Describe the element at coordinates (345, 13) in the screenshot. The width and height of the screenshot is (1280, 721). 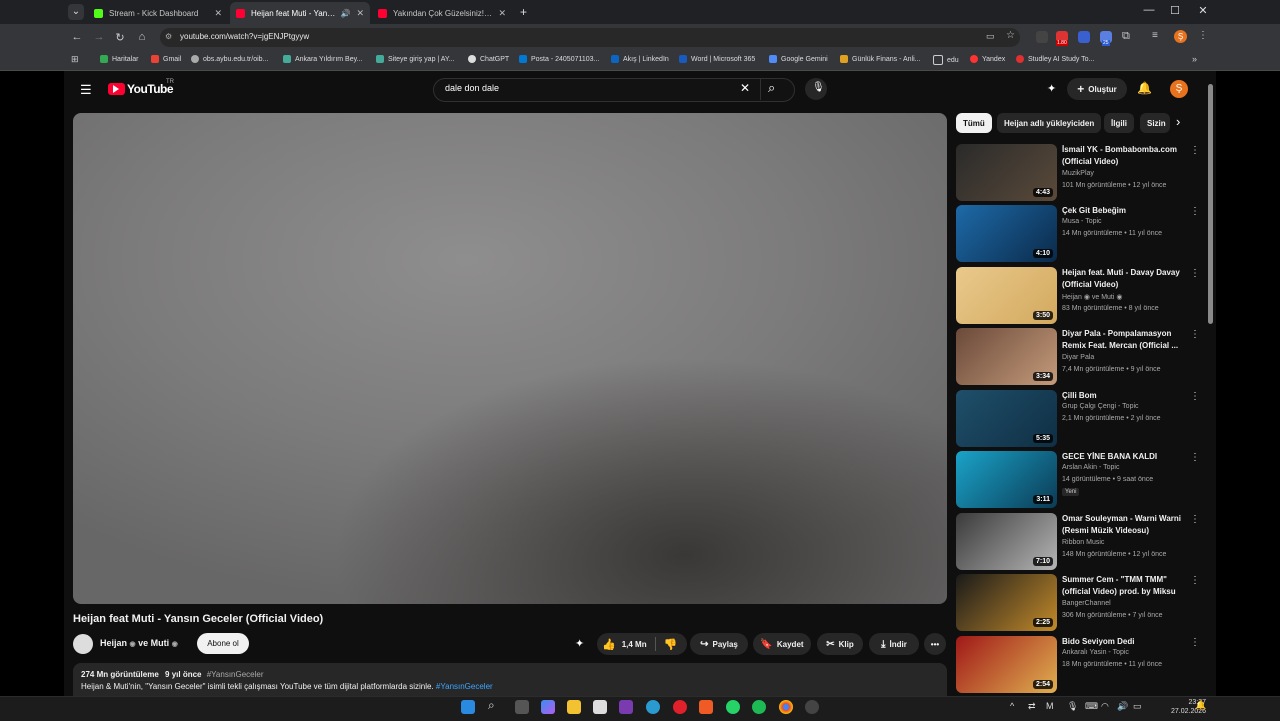
I see `audio-icon: 🔊` at that location.